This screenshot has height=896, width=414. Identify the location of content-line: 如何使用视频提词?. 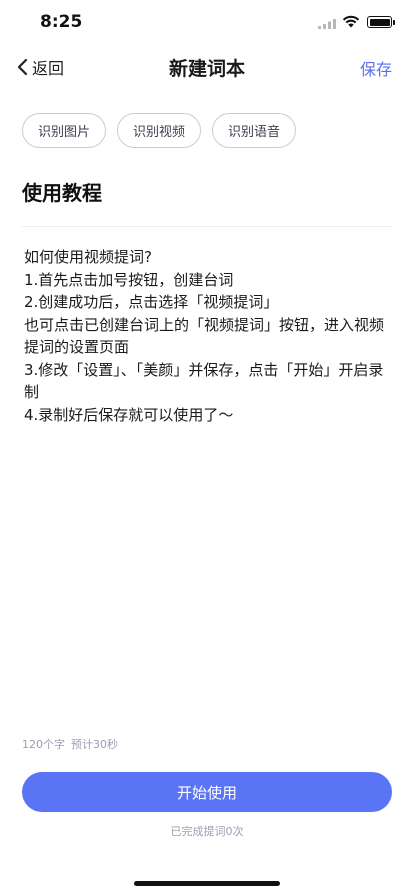
(88, 257).